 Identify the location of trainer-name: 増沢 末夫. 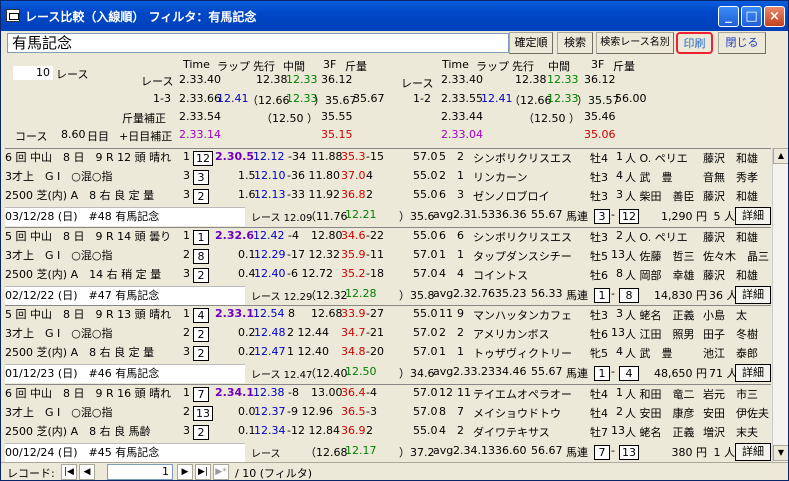
(730, 432).